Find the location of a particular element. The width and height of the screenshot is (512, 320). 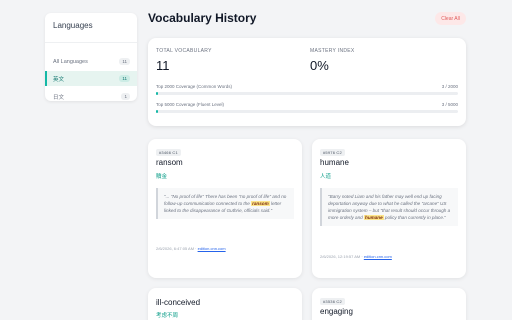

frequency-tag: #3536 C2 is located at coordinates (332, 301).